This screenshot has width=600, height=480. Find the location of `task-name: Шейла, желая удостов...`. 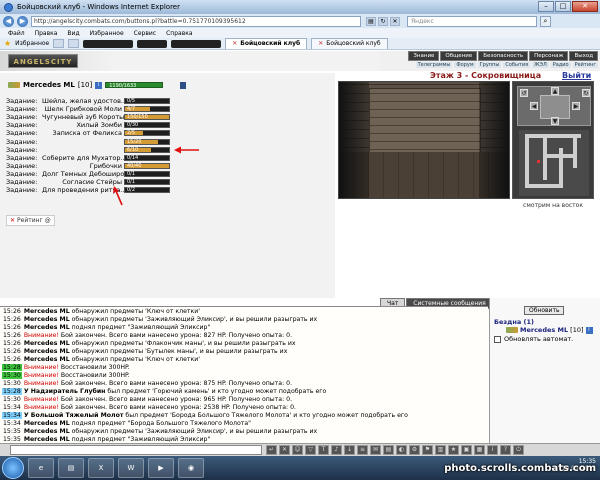

task-name: Шейла, желая удостов... is located at coordinates (83, 101).